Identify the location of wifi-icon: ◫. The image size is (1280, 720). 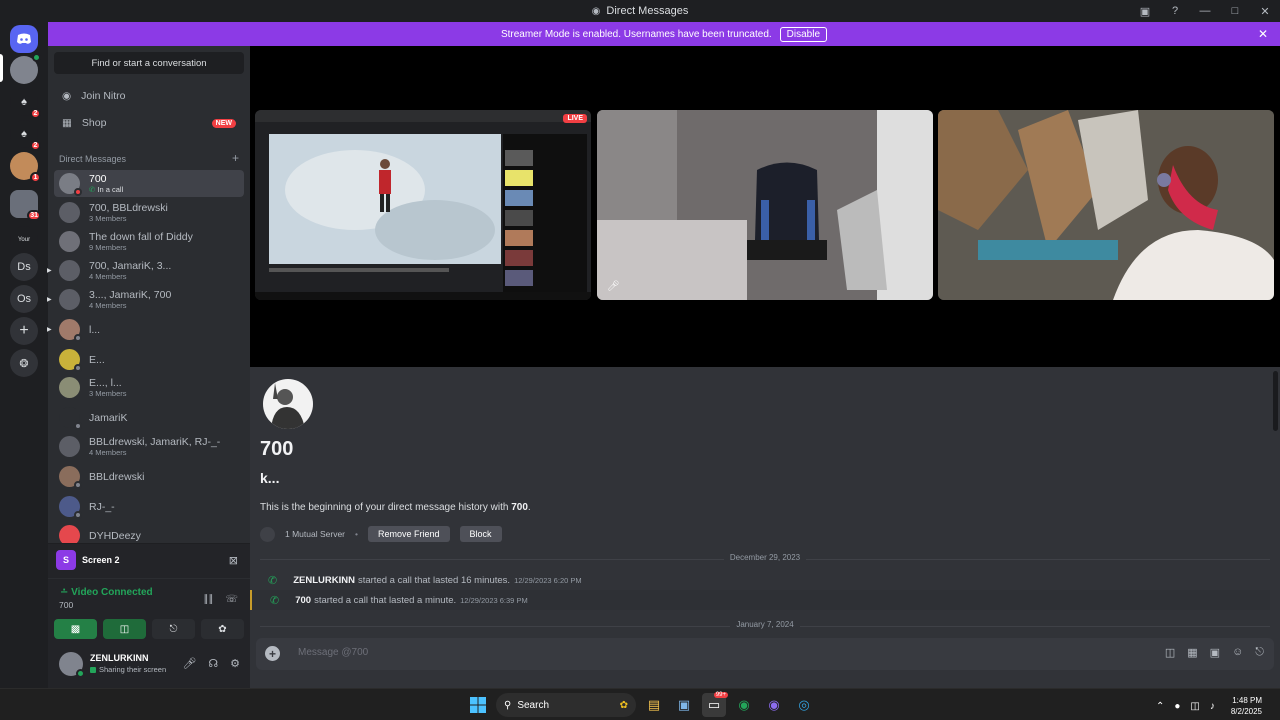
(1194, 706).